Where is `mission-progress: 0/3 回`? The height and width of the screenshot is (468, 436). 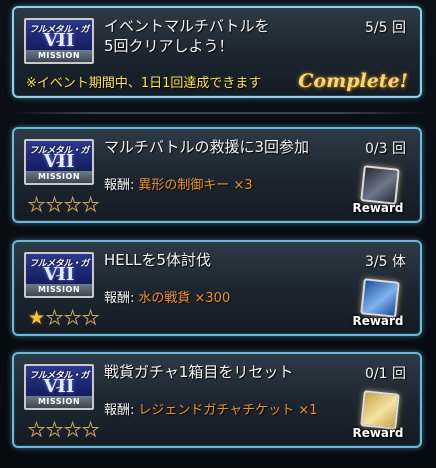
mission-progress: 0/3 回 is located at coordinates (385, 149).